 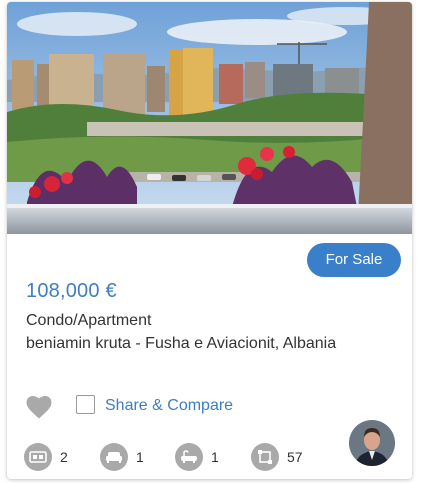 What do you see at coordinates (89, 320) in the screenshot?
I see `property-type: Condo/Apartment` at bounding box center [89, 320].